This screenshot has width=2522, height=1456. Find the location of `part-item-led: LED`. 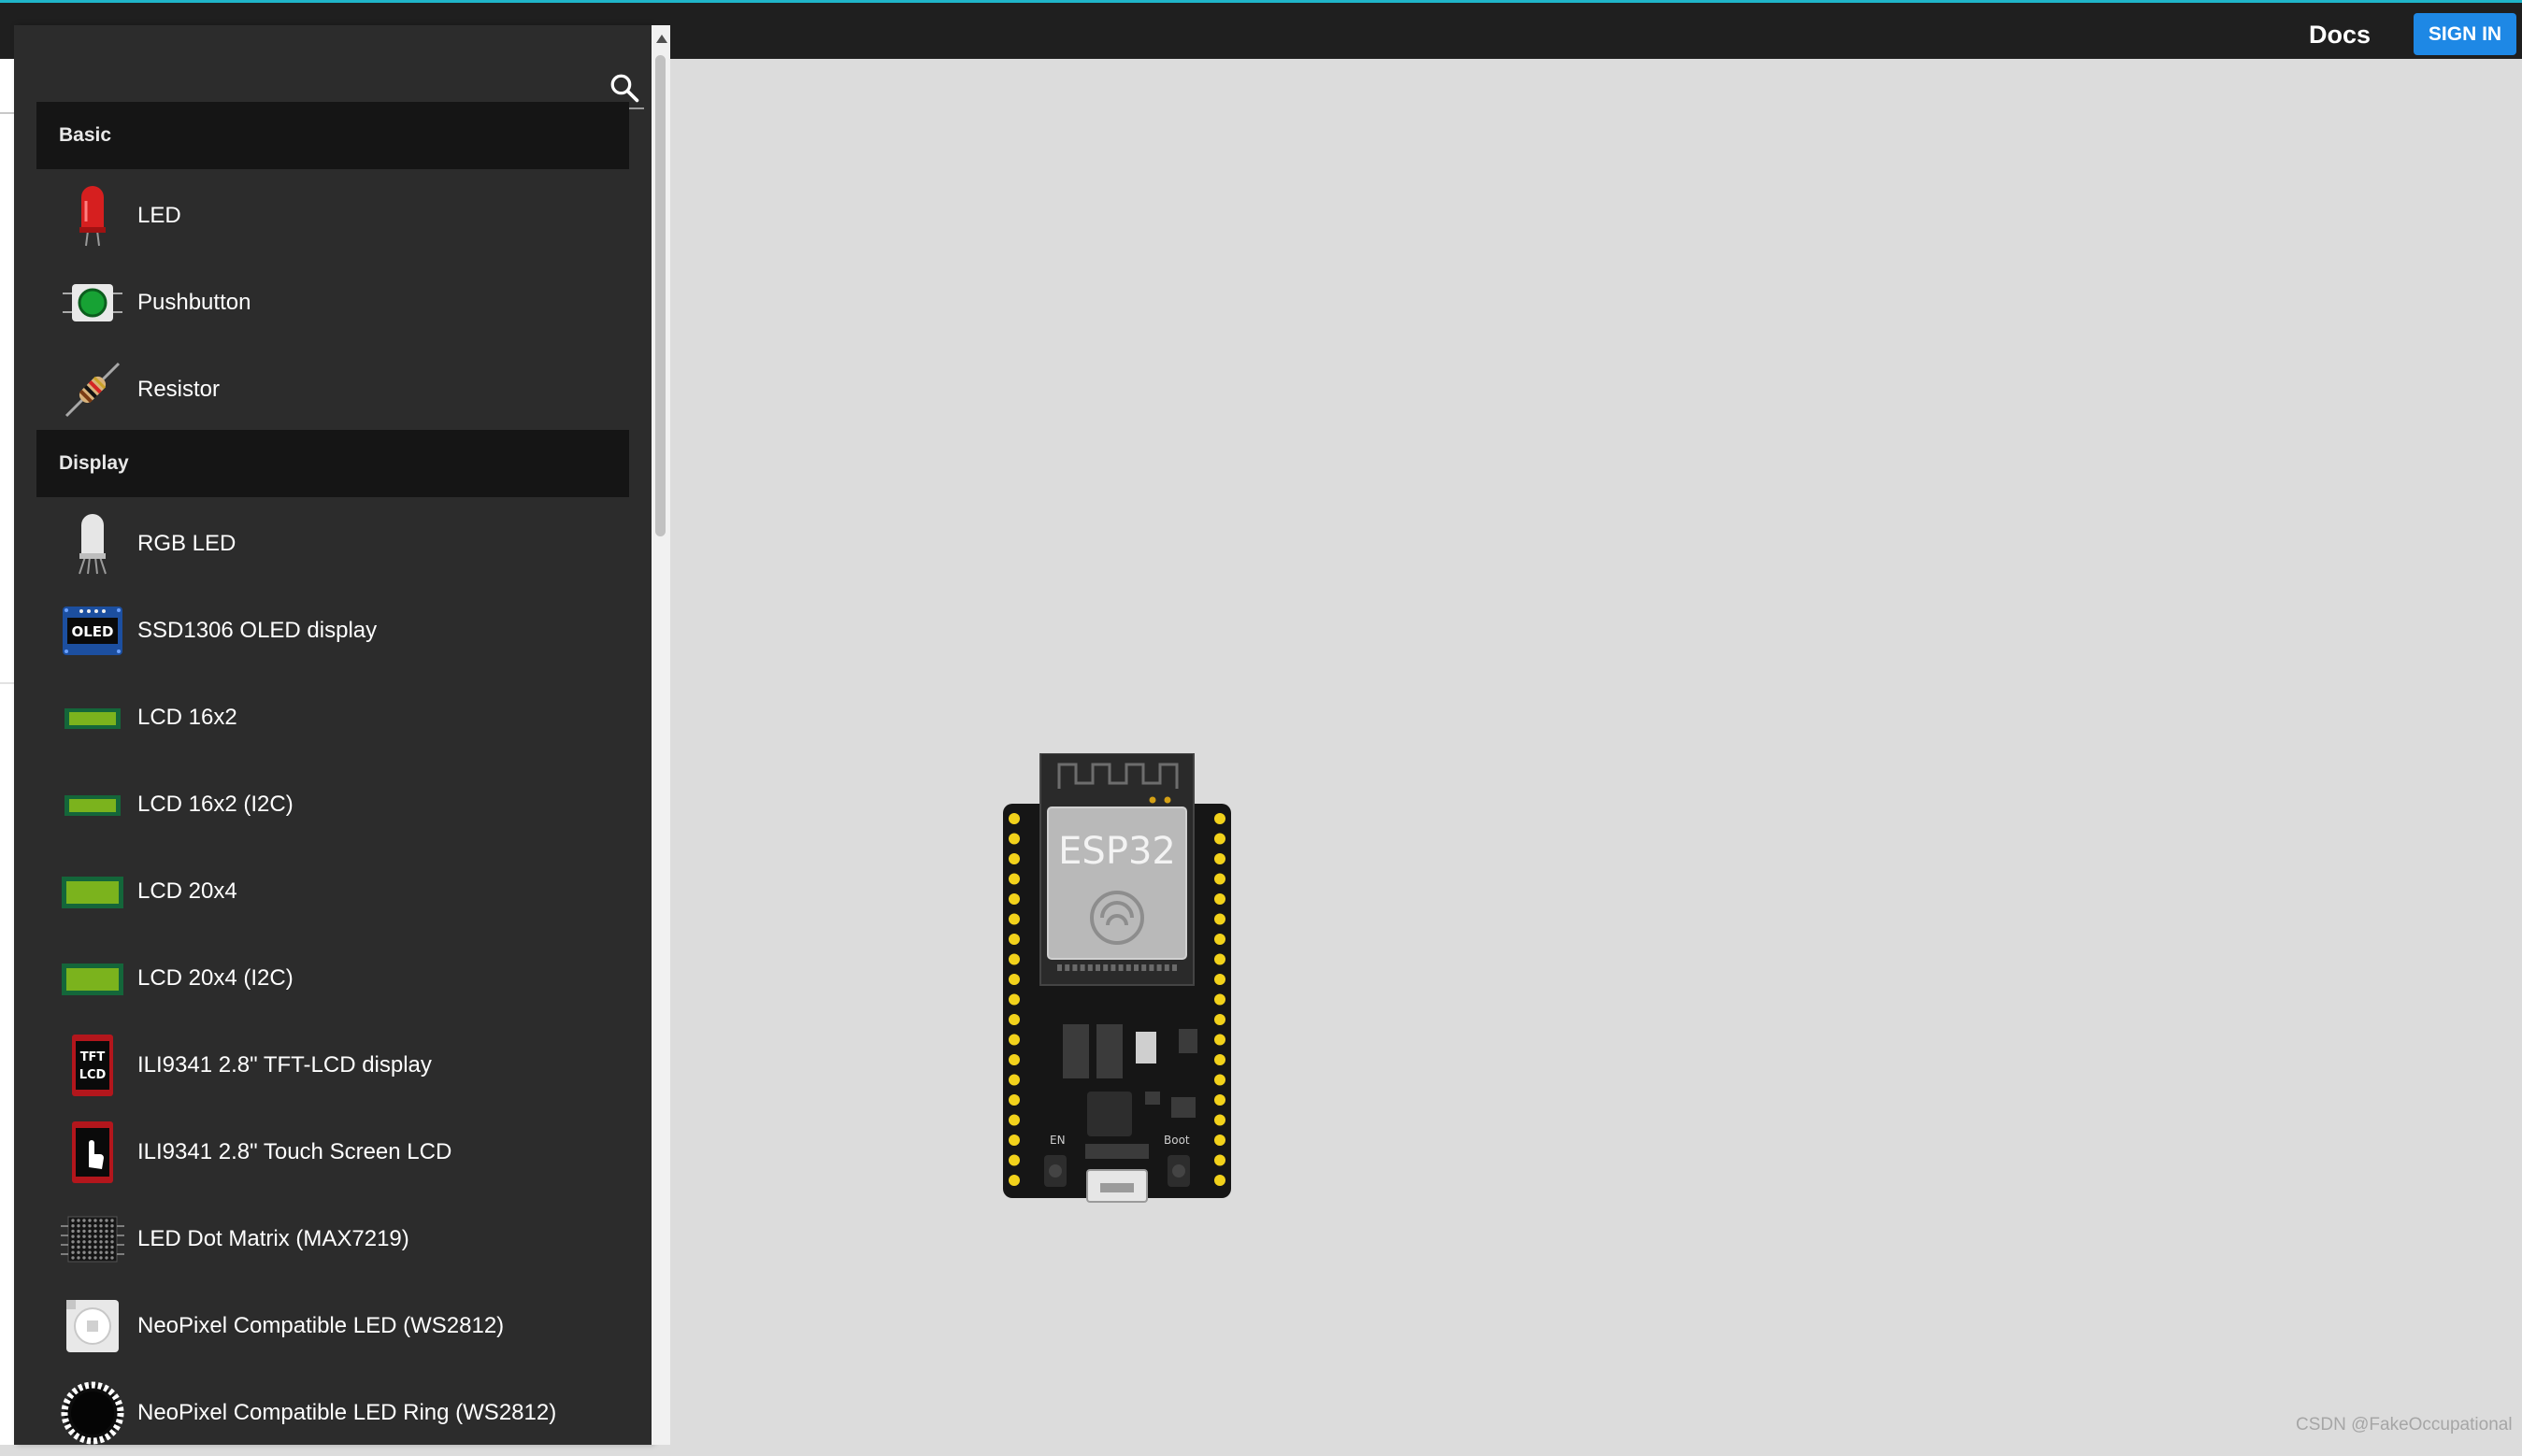

part-item-led: LED is located at coordinates (332, 215).